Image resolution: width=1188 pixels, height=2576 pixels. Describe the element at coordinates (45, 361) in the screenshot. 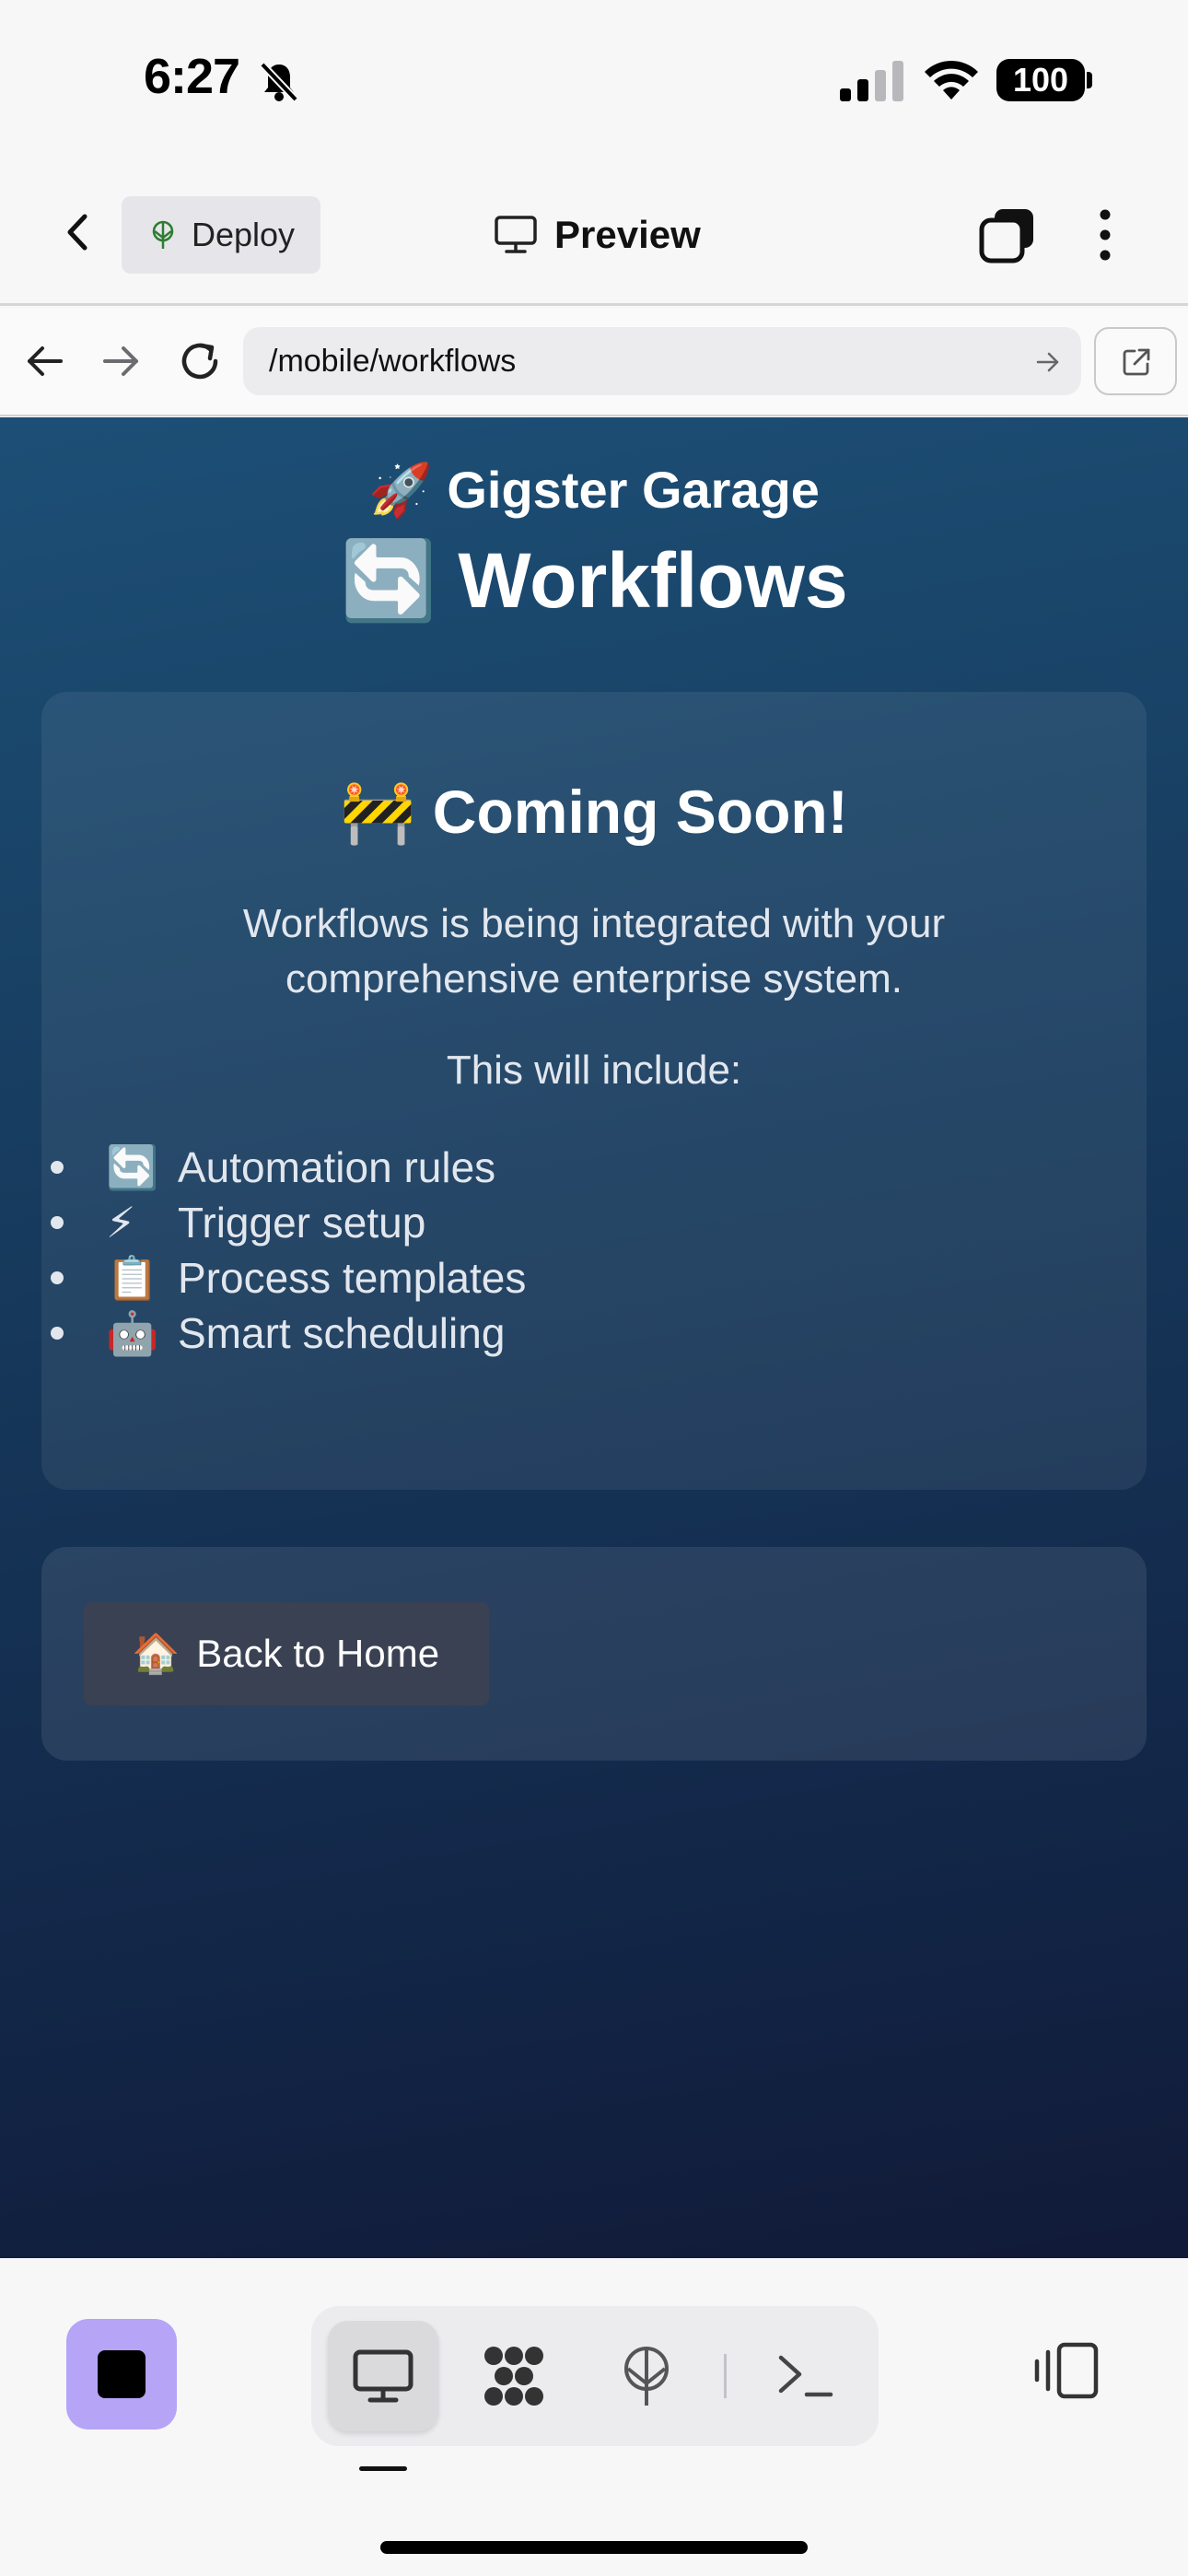

I see `arrow-left-icon` at that location.